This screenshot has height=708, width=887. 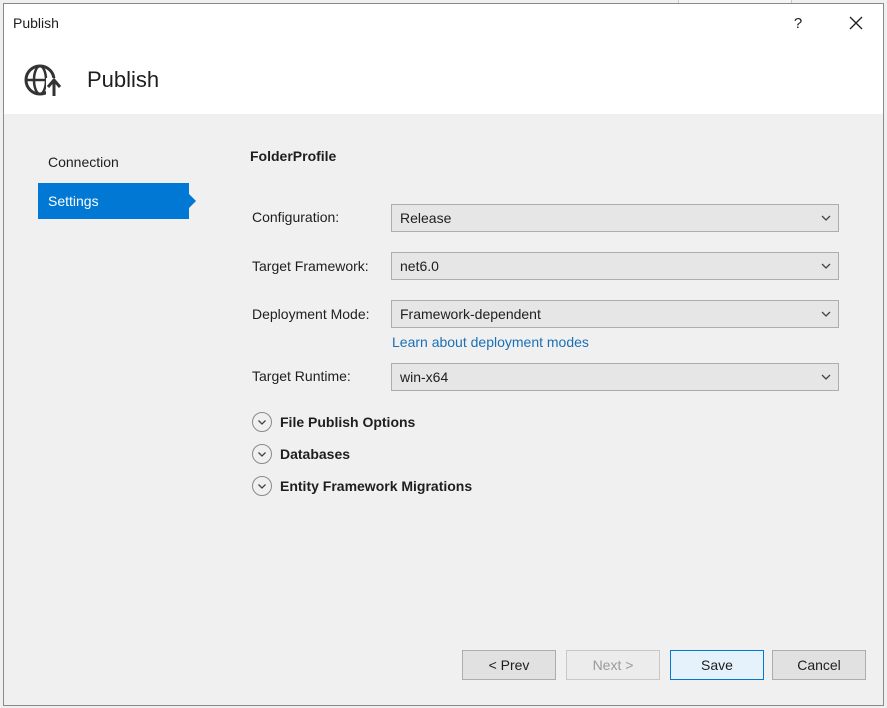 What do you see at coordinates (819, 665) in the screenshot?
I see `cancel-button: Cancel` at bounding box center [819, 665].